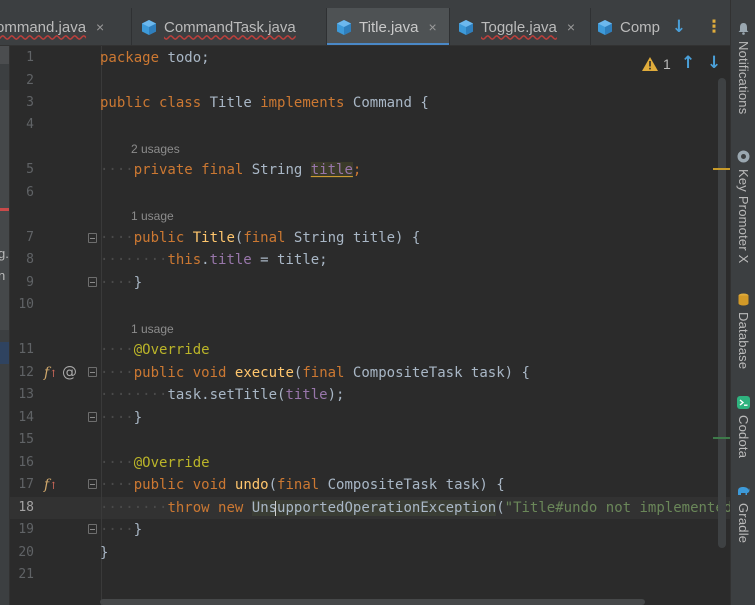  I want to click on key-promoter-icon, so click(743, 156).